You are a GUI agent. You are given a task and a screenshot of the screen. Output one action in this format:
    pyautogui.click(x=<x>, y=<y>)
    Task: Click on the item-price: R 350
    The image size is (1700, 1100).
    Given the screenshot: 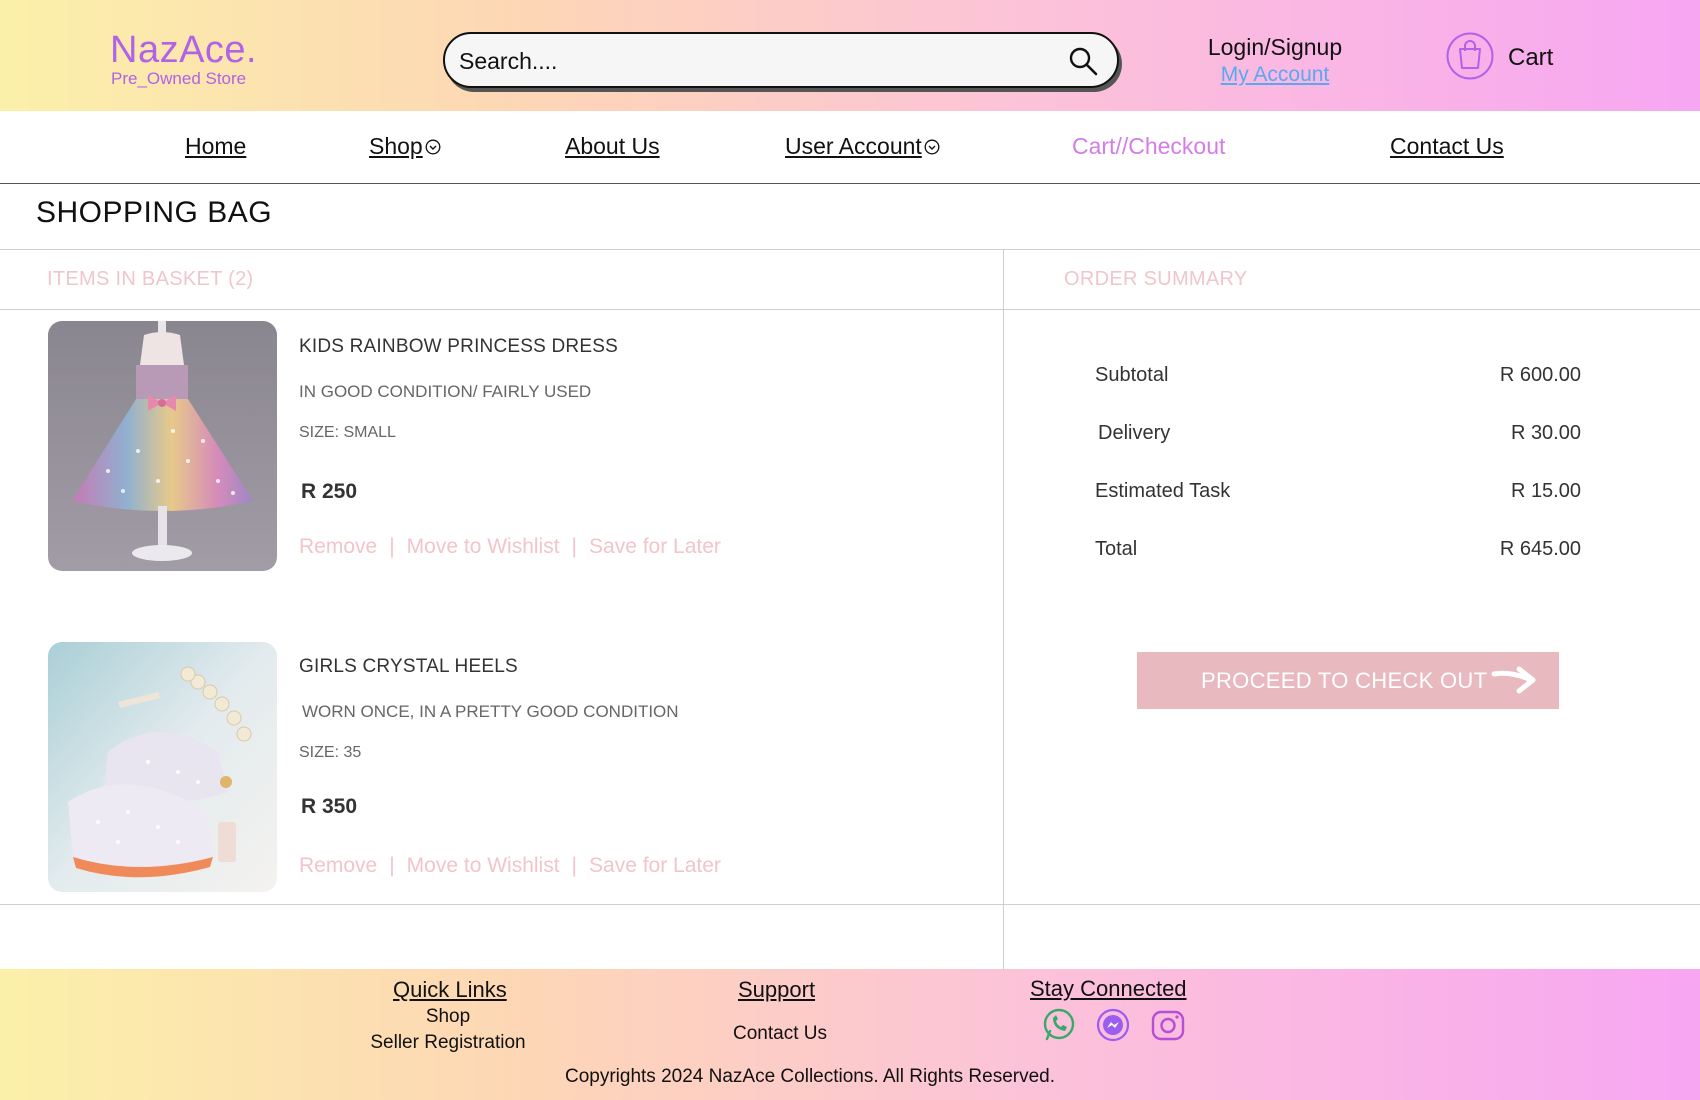 What is the action you would take?
    pyautogui.click(x=329, y=806)
    